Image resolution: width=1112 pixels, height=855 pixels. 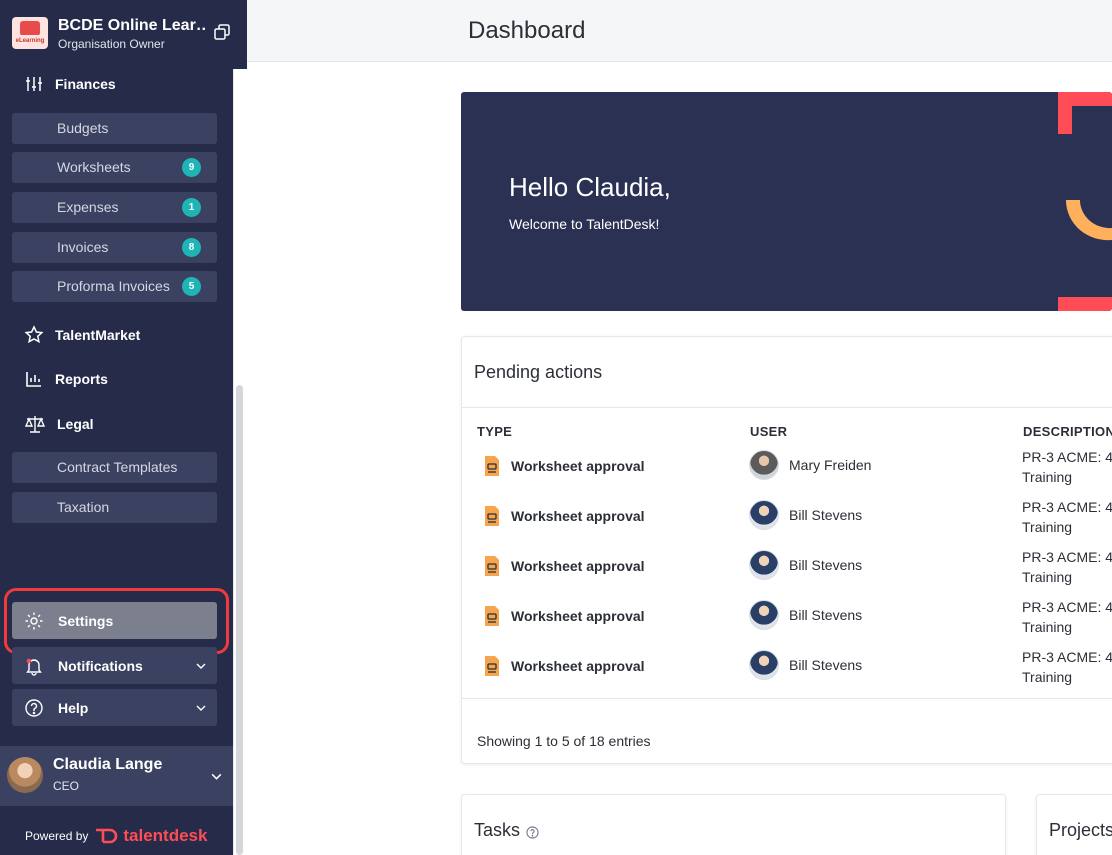 What do you see at coordinates (34, 334) in the screenshot?
I see `star-icon` at bounding box center [34, 334].